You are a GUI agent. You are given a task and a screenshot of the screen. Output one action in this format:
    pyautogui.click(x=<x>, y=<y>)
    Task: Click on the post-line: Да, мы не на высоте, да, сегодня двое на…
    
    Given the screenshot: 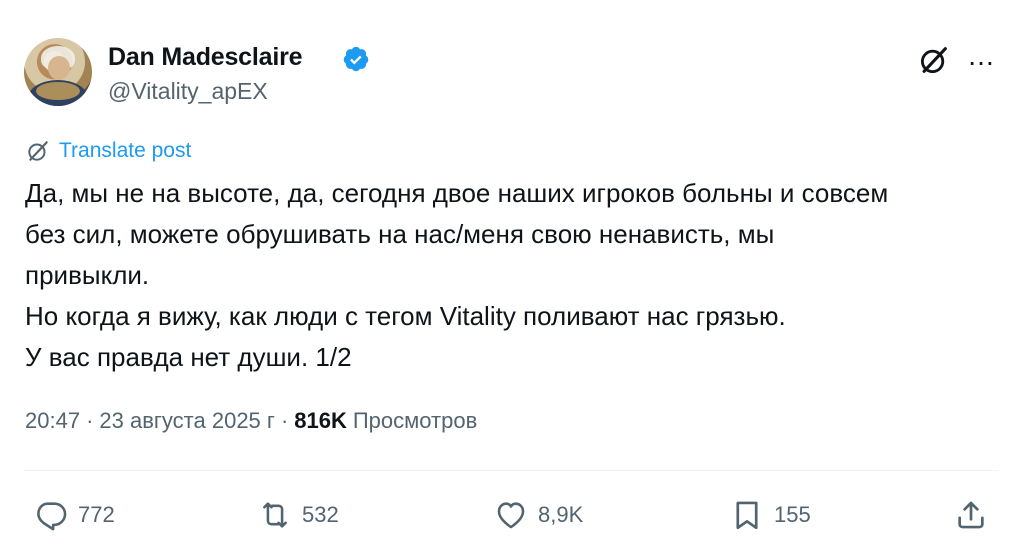 What is the action you would take?
    pyautogui.click(x=457, y=193)
    